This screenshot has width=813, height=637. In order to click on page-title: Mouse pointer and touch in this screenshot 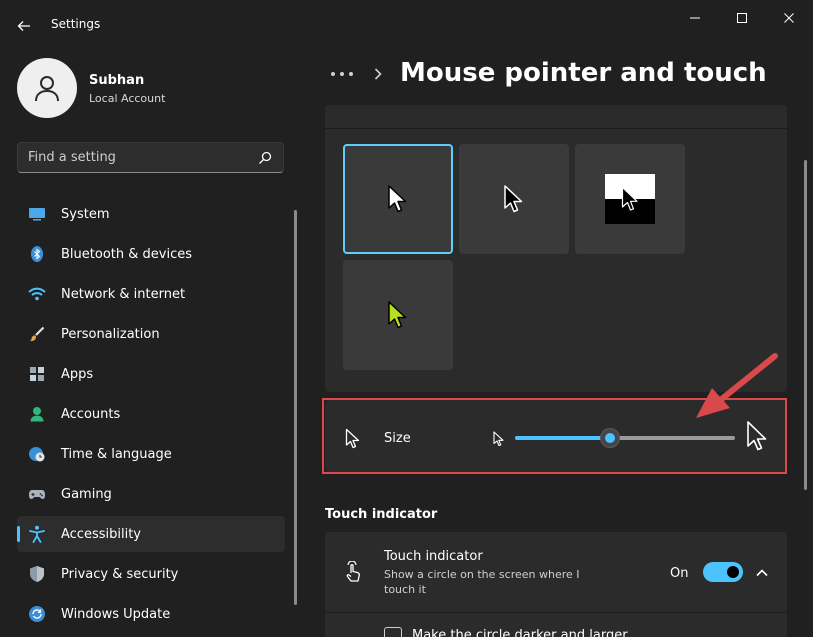, I will do `click(583, 73)`.